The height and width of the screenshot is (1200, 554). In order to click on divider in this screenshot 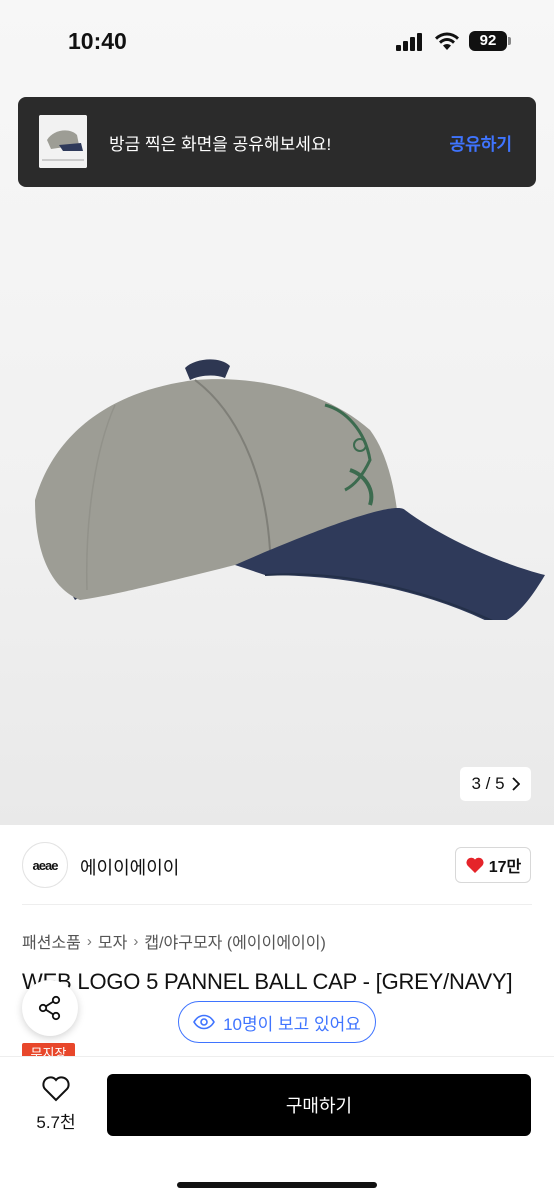, I will do `click(277, 904)`.